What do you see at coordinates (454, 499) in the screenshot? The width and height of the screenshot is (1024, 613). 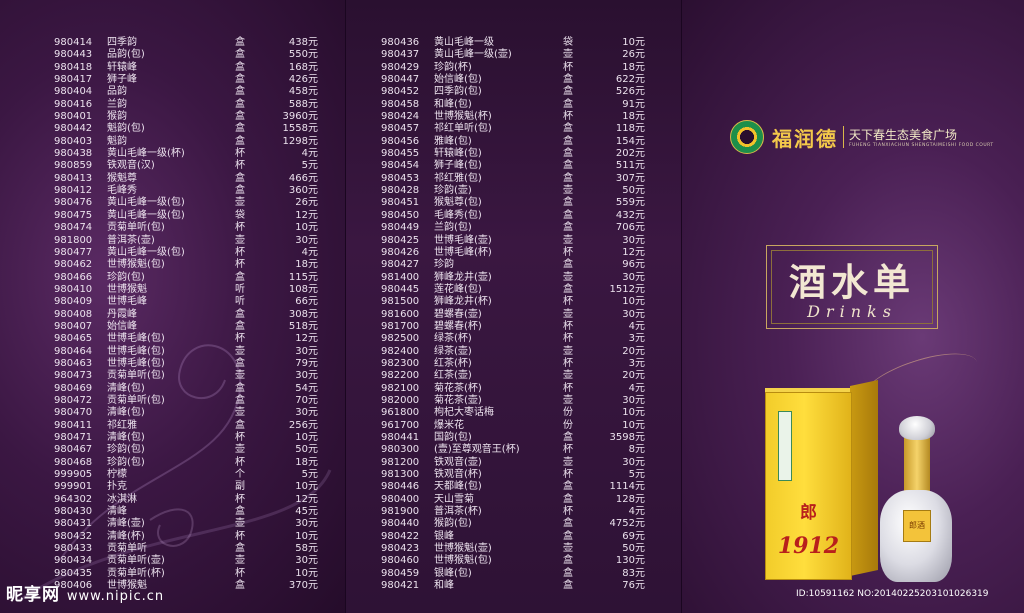 I see `item-name: 天山雪菊` at bounding box center [454, 499].